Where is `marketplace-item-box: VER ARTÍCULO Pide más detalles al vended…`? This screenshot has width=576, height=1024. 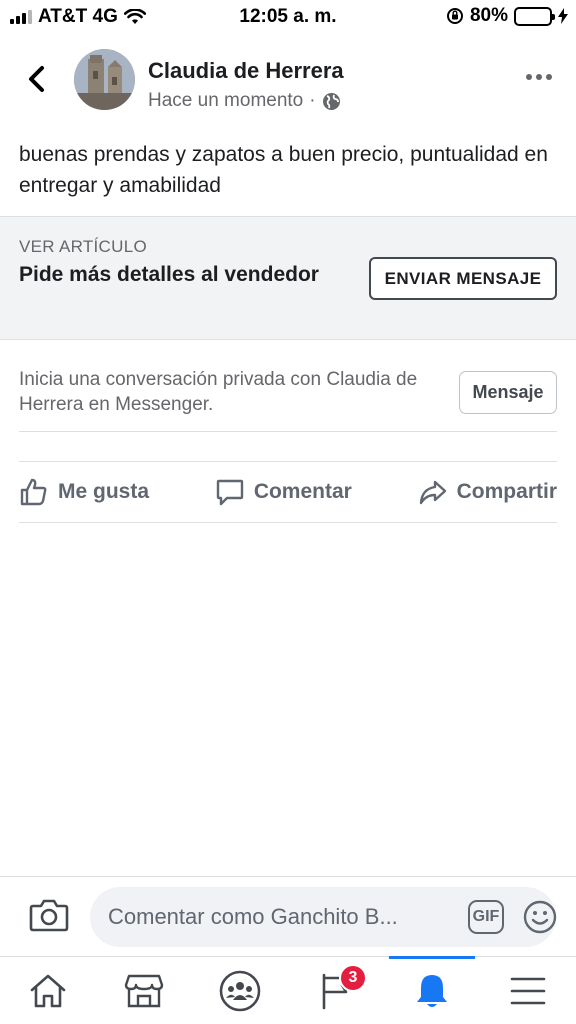 marketplace-item-box: VER ARTÍCULO Pide más detalles al vended… is located at coordinates (288, 278).